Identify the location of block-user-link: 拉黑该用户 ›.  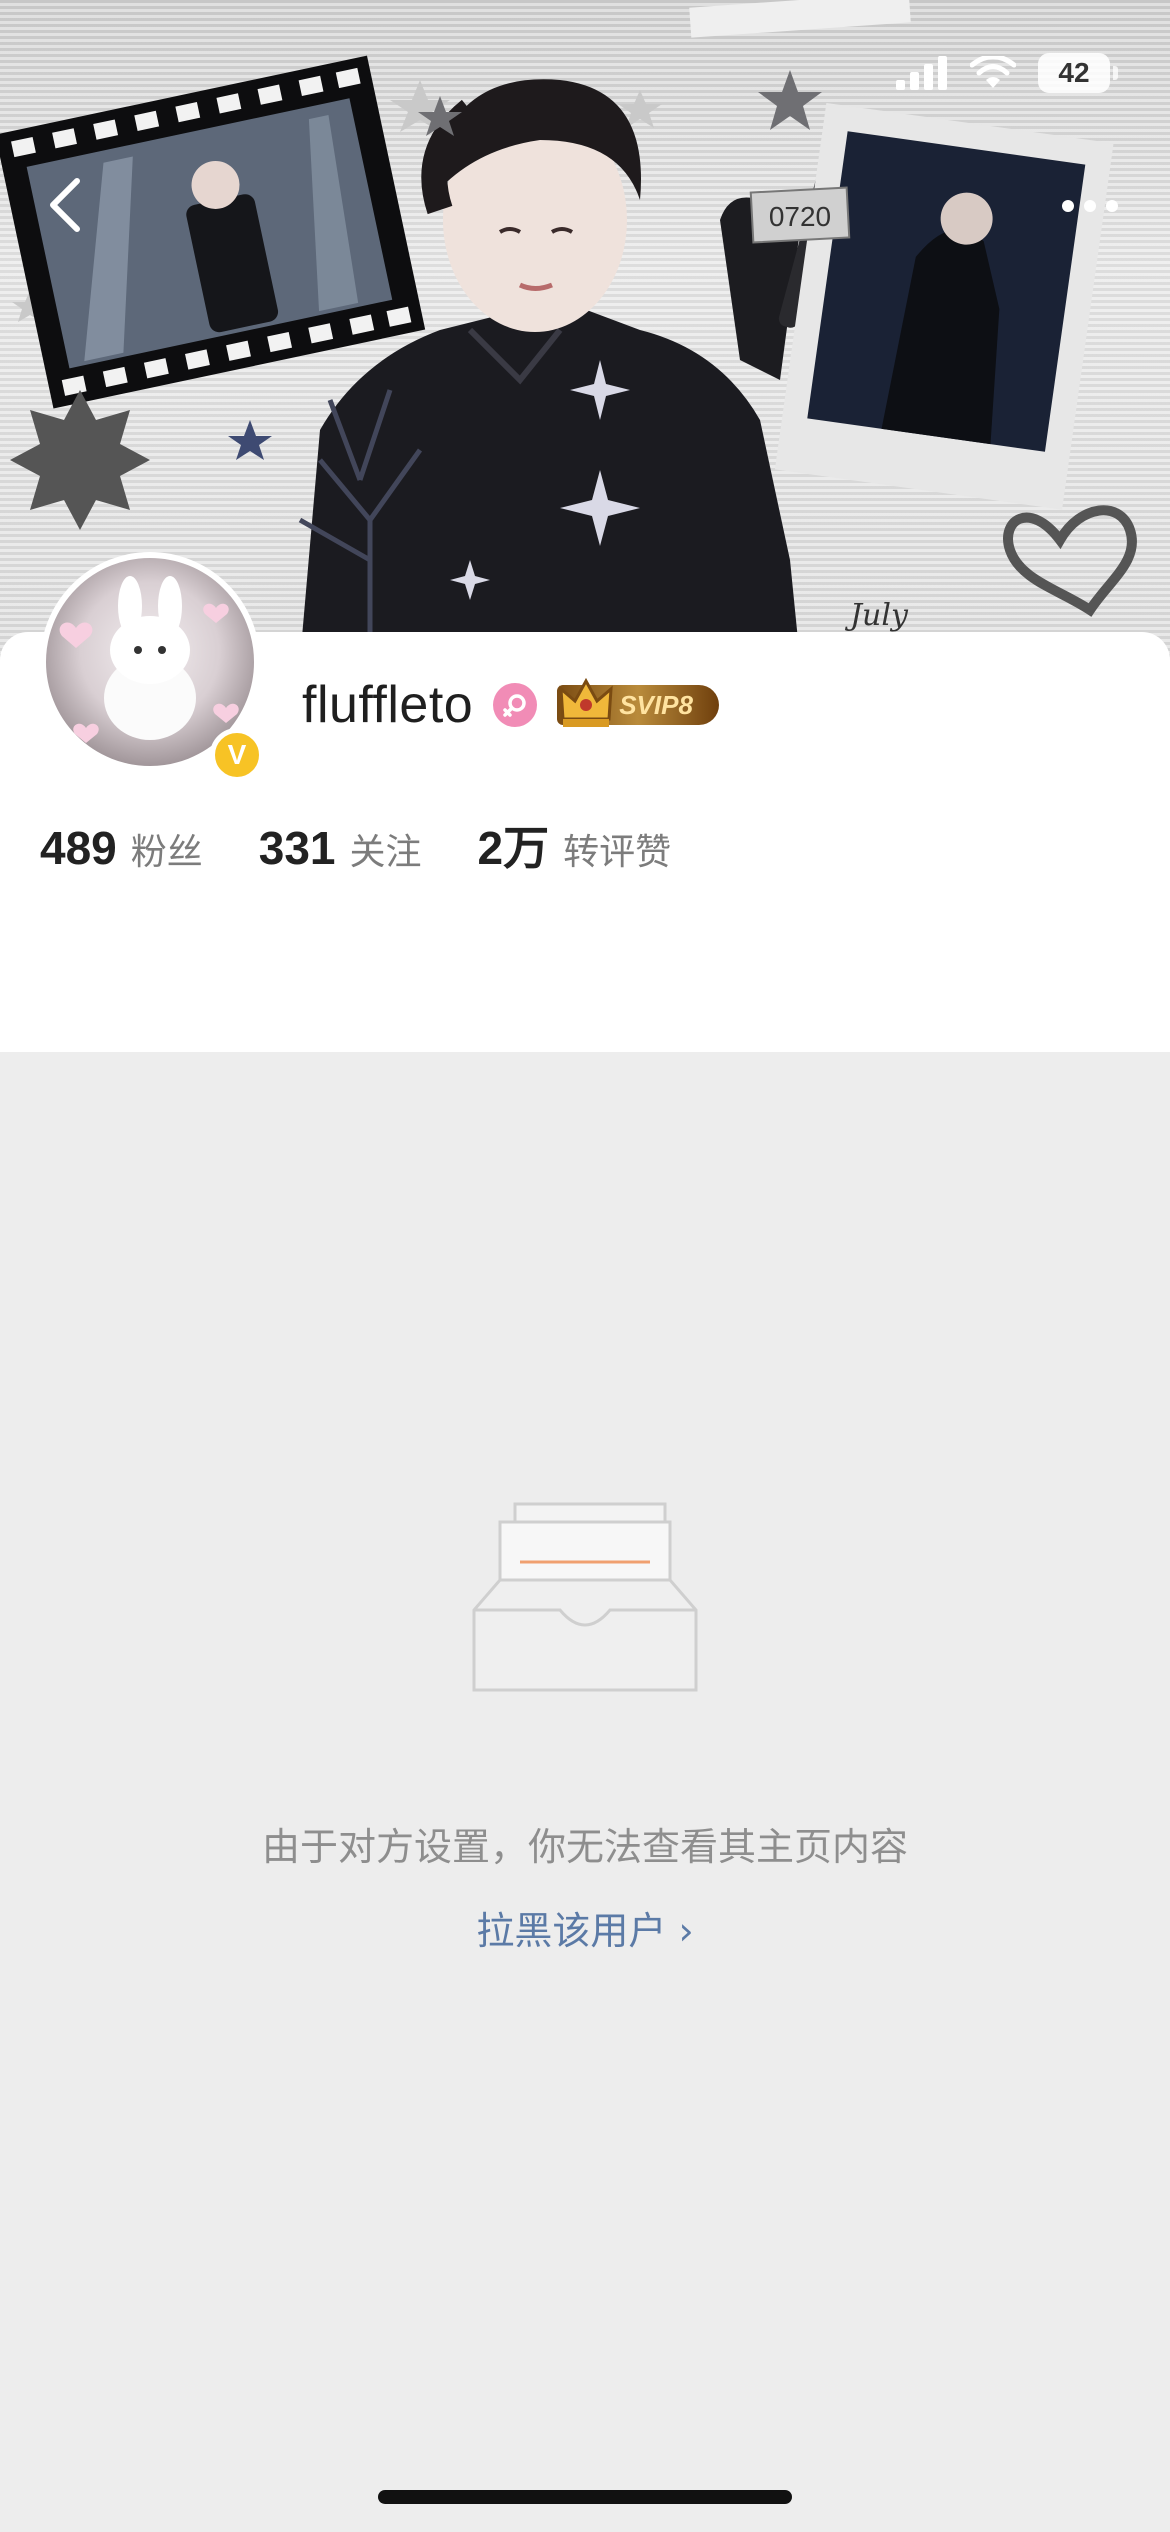
(585, 1927).